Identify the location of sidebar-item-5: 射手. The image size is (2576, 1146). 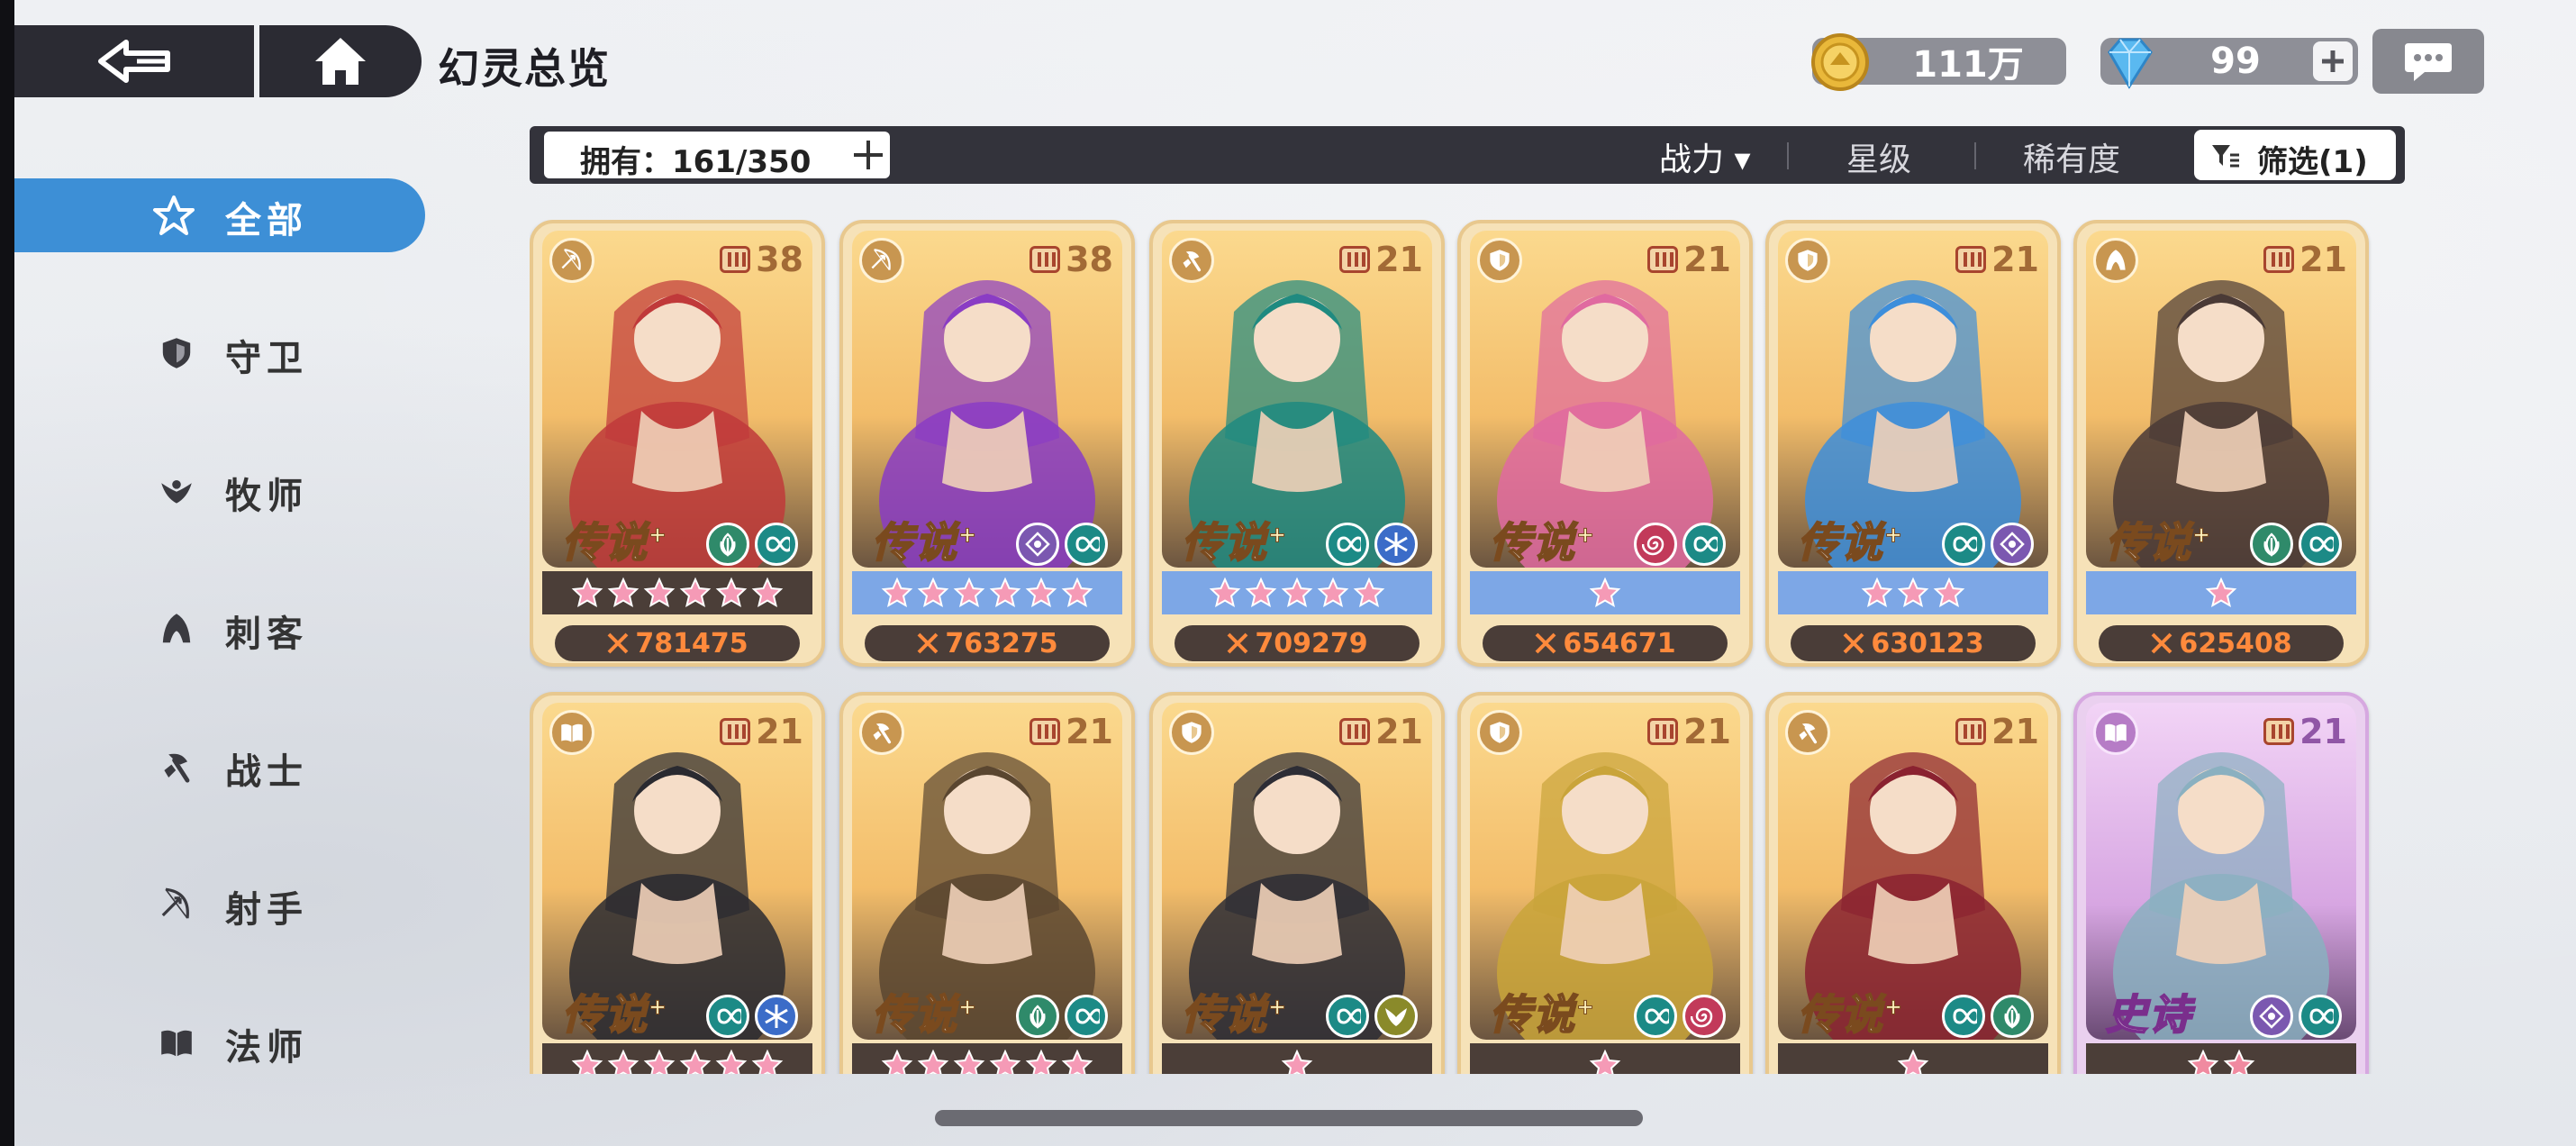
(219, 904).